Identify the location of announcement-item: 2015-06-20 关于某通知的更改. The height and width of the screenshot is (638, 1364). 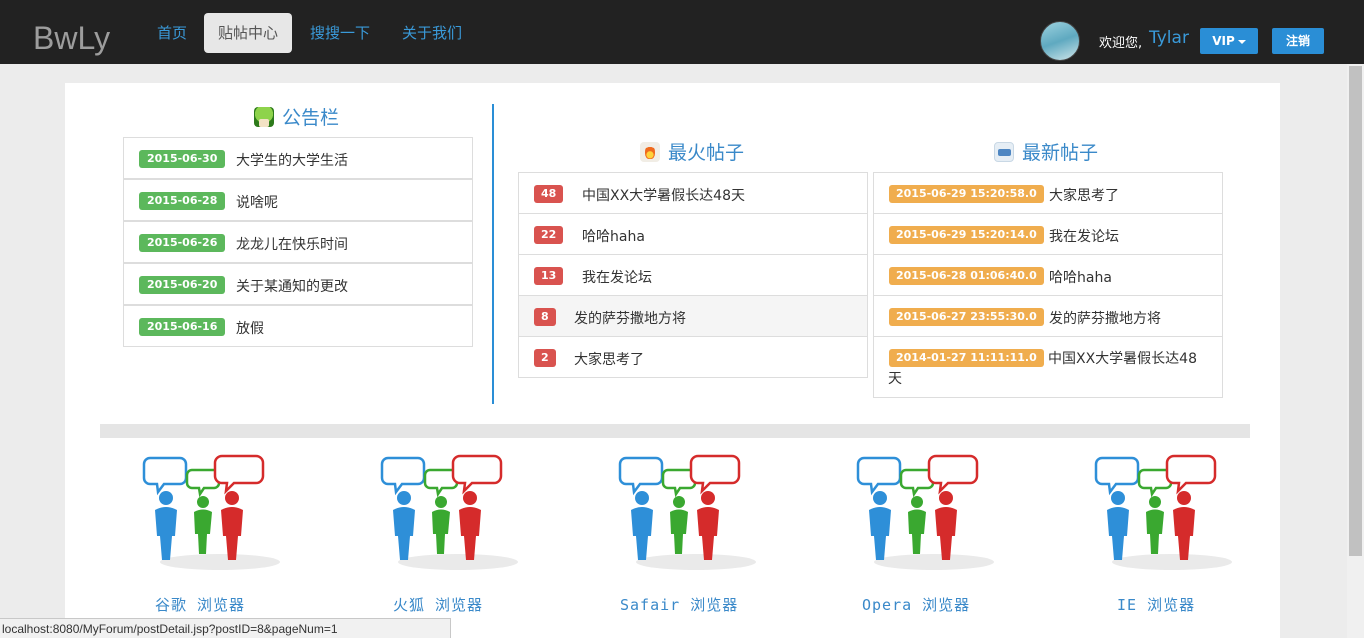
(298, 284).